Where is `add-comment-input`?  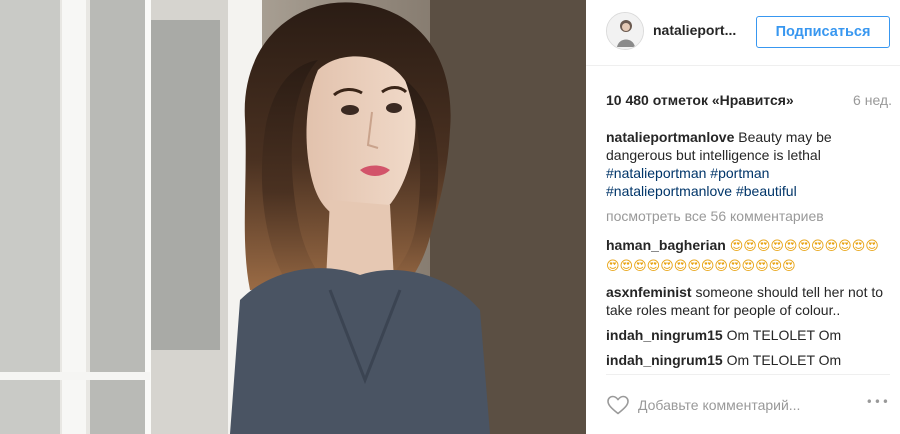
add-comment-input is located at coordinates (748, 405).